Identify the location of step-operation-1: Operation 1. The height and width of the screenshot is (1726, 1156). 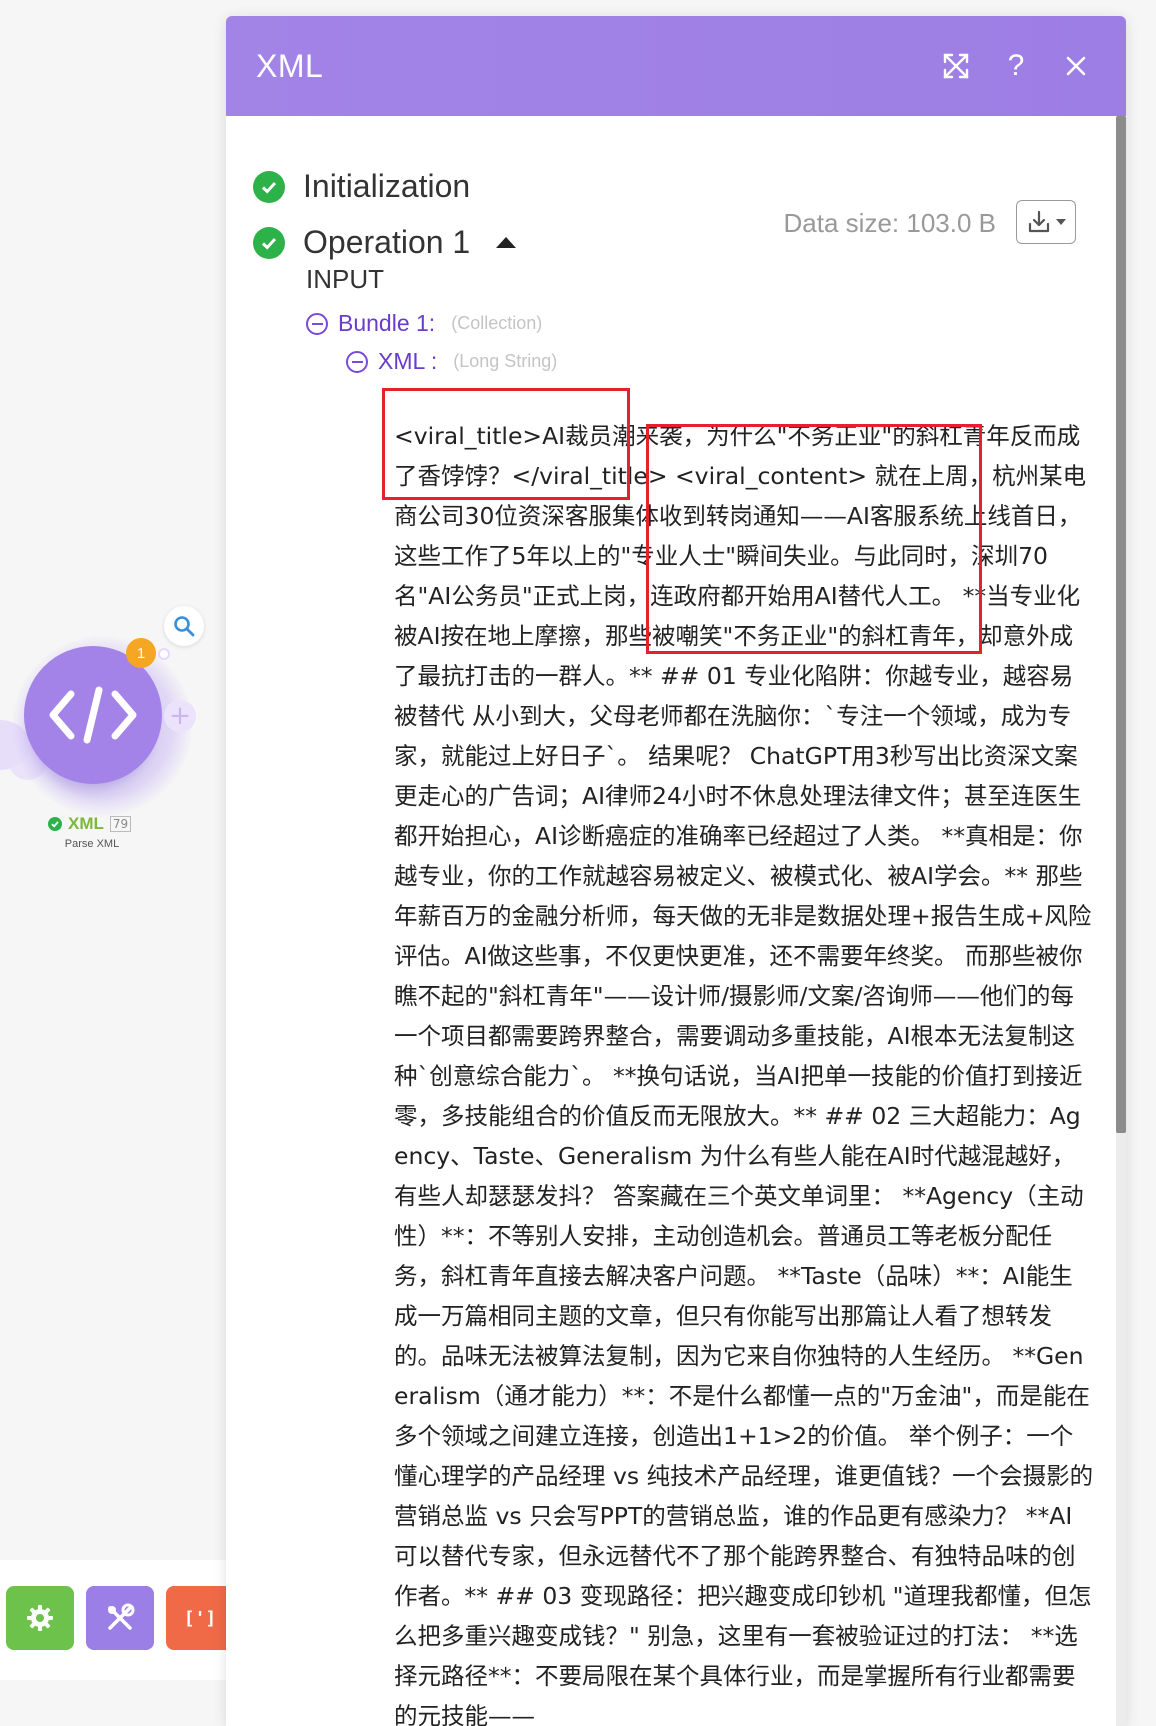
(385, 242).